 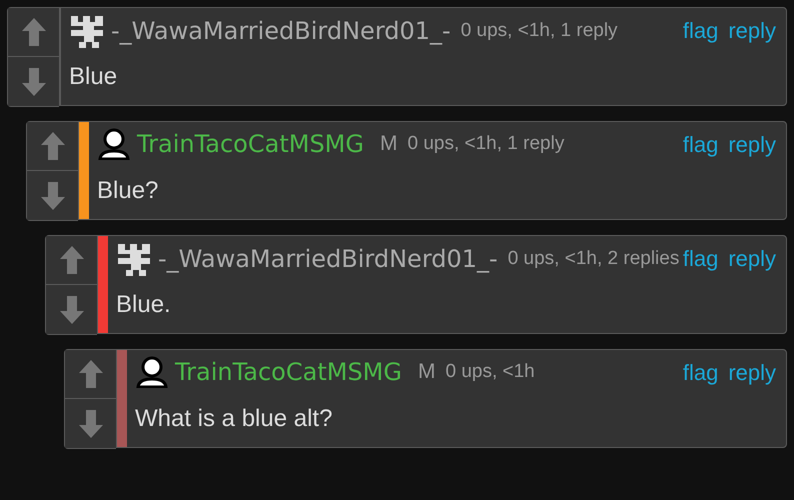 What do you see at coordinates (490, 372) in the screenshot?
I see `comment-meta: 0 ups, <1h` at bounding box center [490, 372].